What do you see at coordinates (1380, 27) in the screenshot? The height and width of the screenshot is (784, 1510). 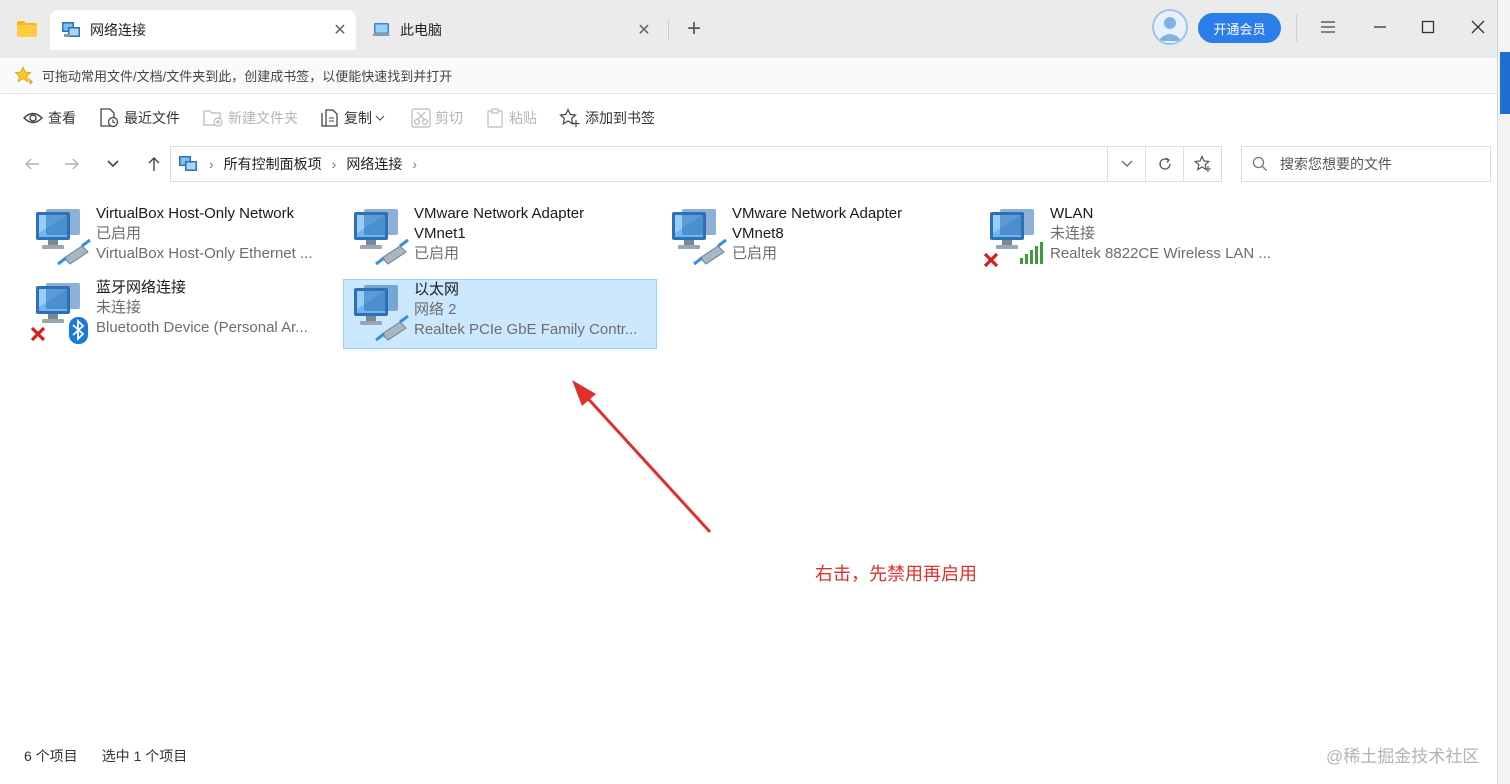 I see `minimize-button` at bounding box center [1380, 27].